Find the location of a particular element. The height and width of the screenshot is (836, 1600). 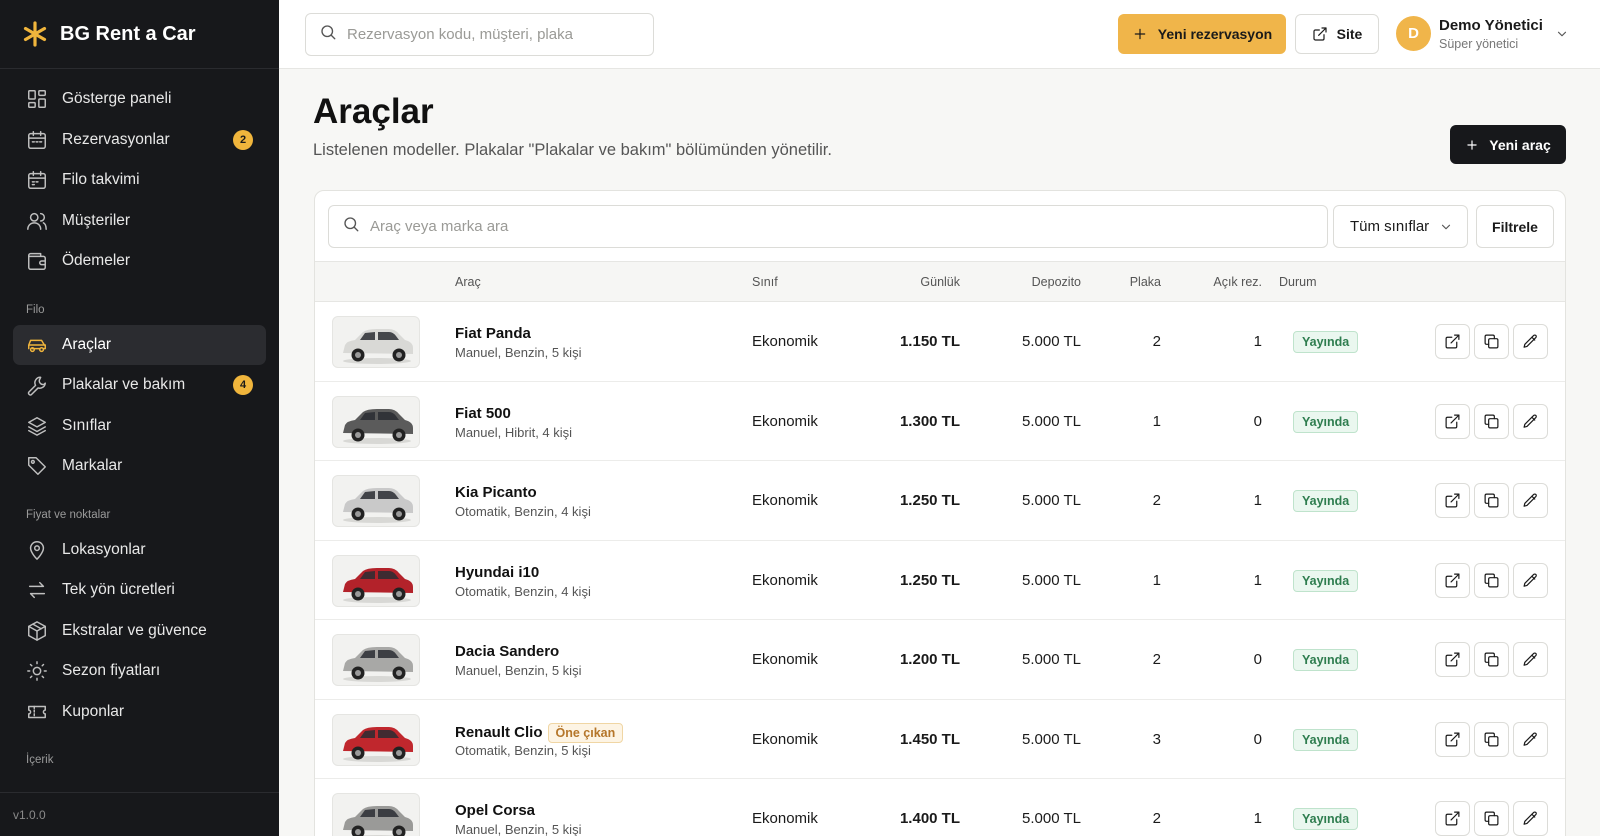

sidebar-item-extras-insurance: Ekstralar ve güvence is located at coordinates (139, 631).